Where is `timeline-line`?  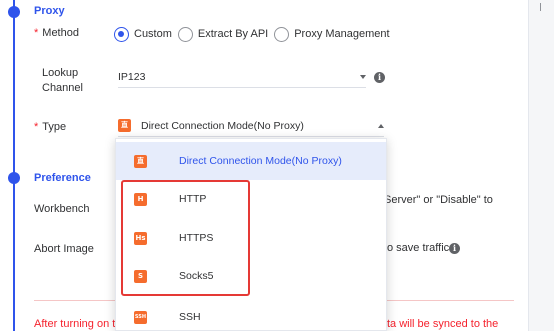 timeline-line is located at coordinates (14, 165).